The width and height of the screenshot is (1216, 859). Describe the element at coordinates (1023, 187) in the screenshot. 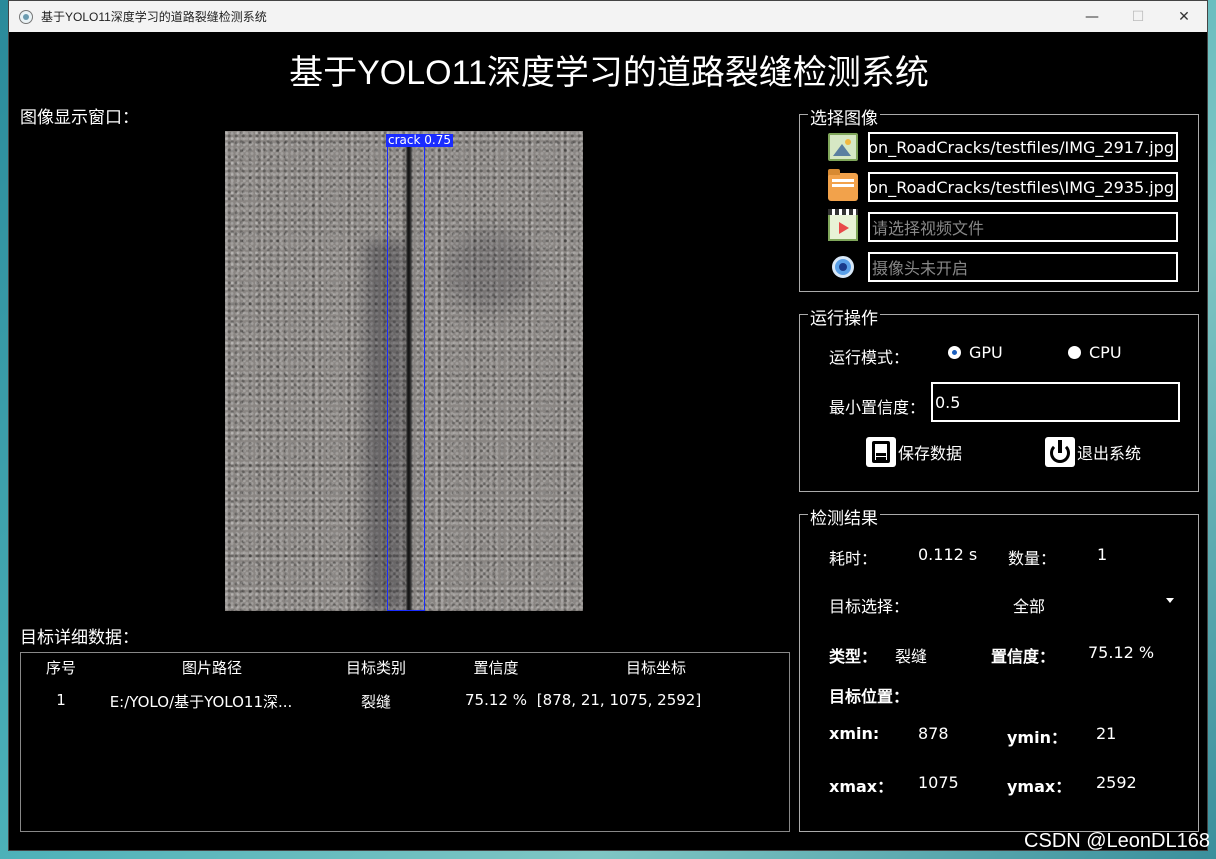

I see `folder-path-field: ction_RoadCracks/testfiles\IMG_2935.jpg` at that location.